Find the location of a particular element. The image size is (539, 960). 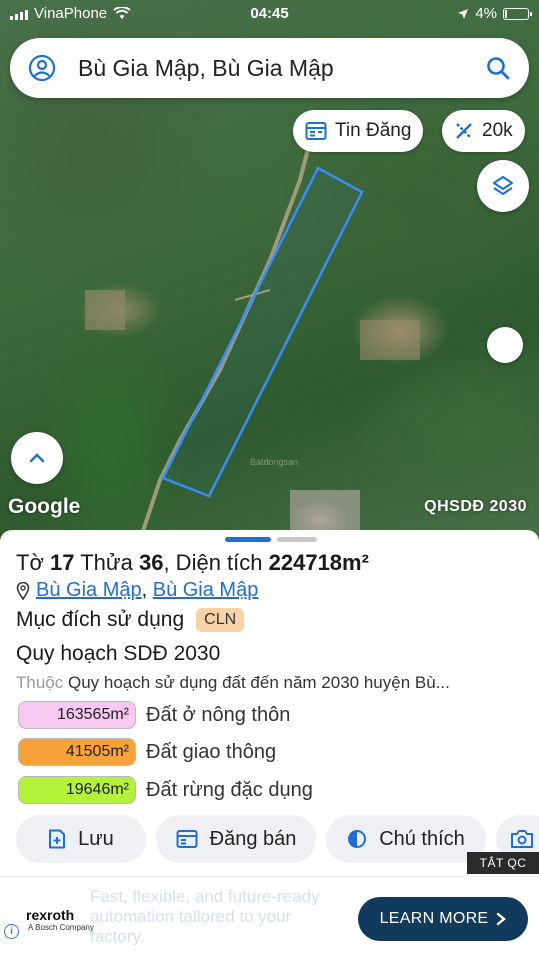

area-label: Đất giao thông is located at coordinates (211, 751).